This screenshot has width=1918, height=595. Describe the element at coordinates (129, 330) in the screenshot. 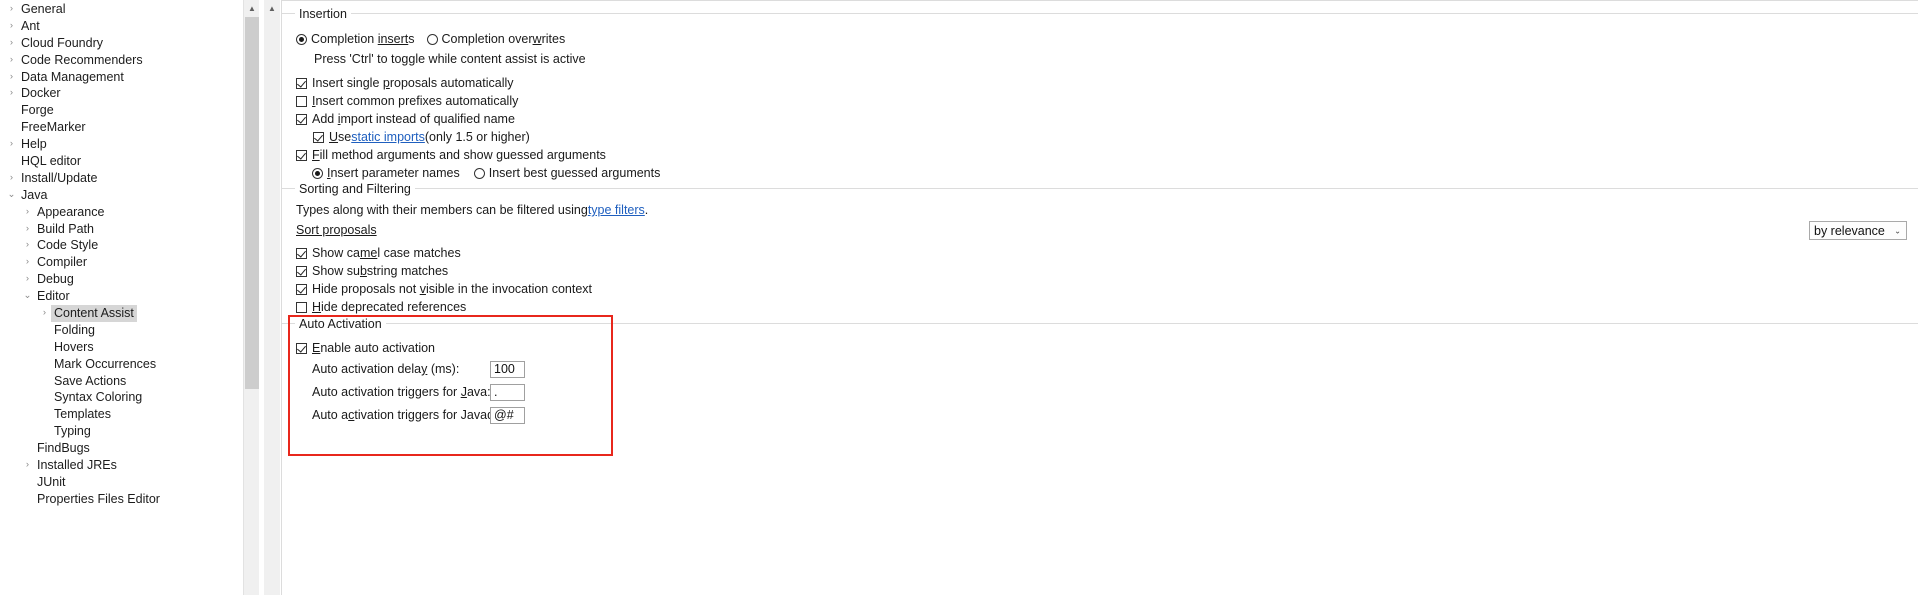

I see `sidebar-item-folding: Folding` at that location.